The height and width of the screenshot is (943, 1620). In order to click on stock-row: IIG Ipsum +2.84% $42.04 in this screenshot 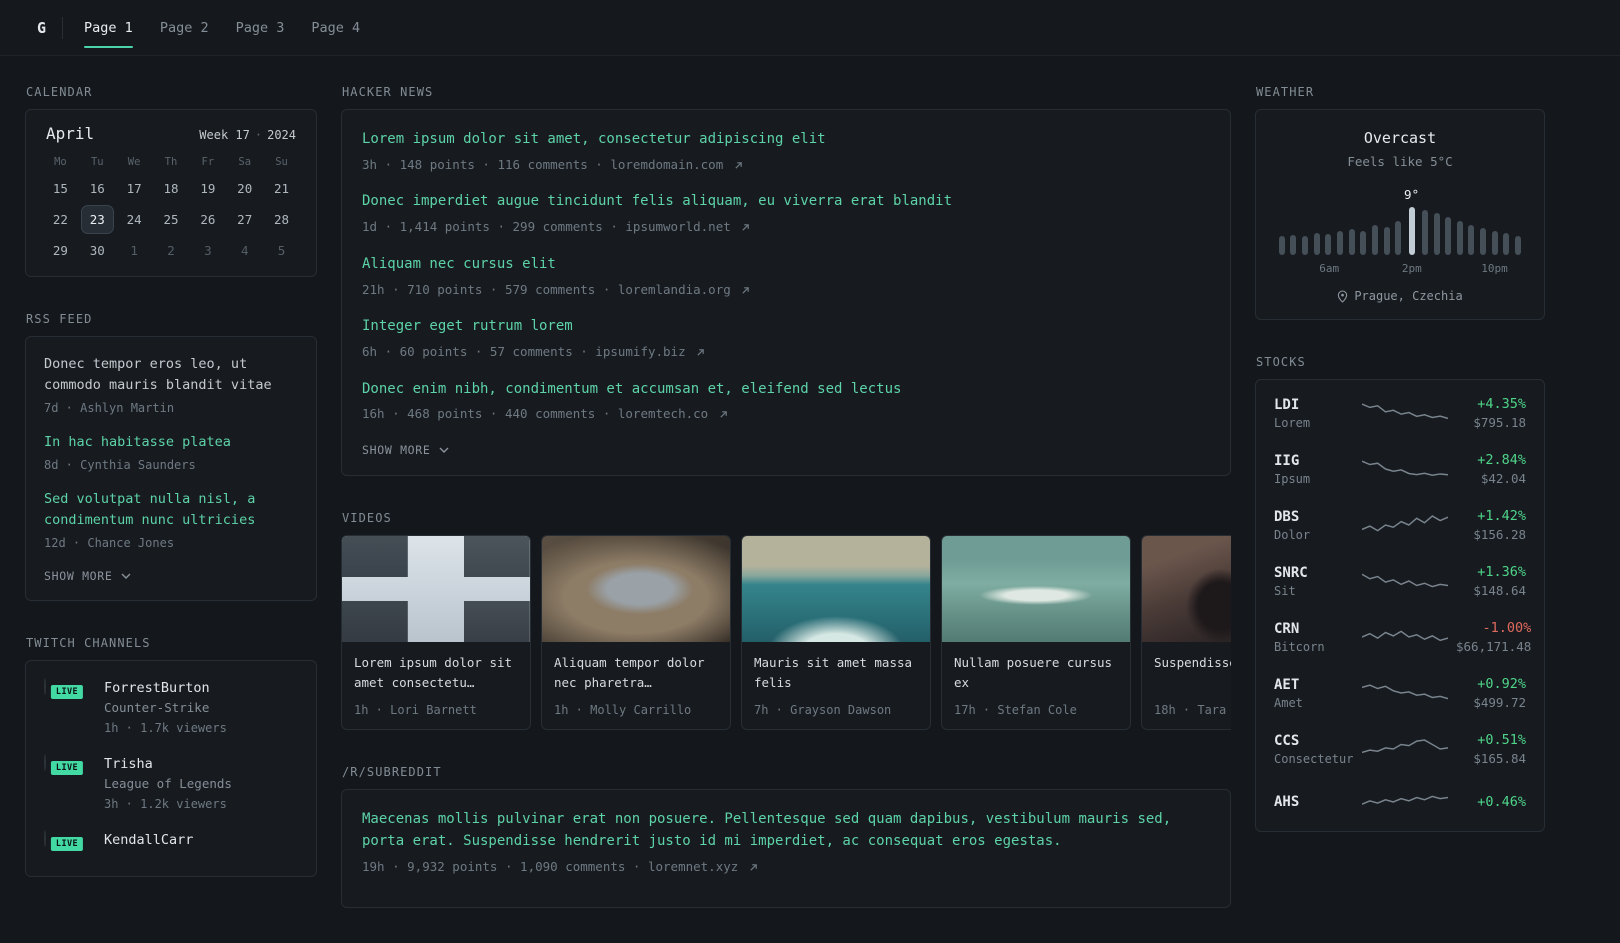, I will do `click(1400, 469)`.